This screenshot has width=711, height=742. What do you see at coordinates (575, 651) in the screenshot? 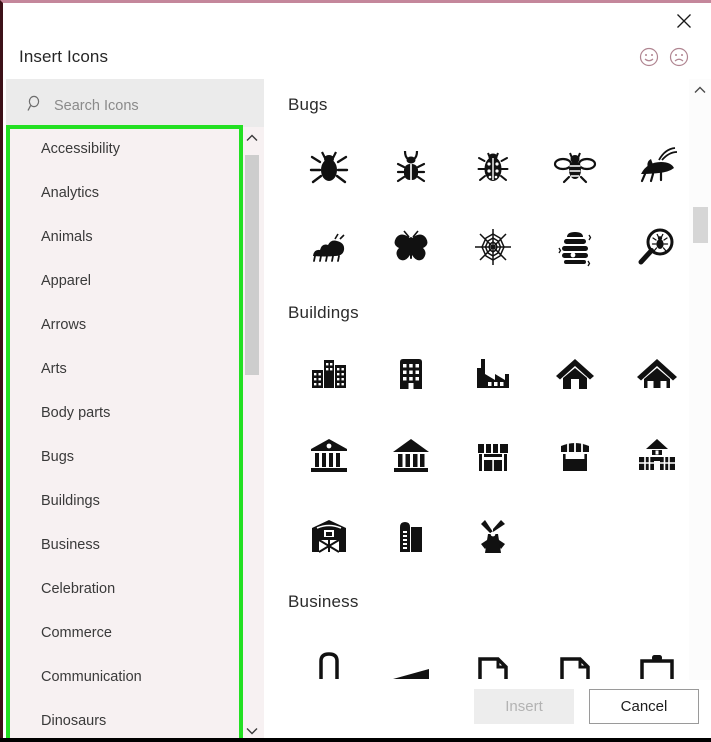
I see `document-fold-2-icon` at bounding box center [575, 651].